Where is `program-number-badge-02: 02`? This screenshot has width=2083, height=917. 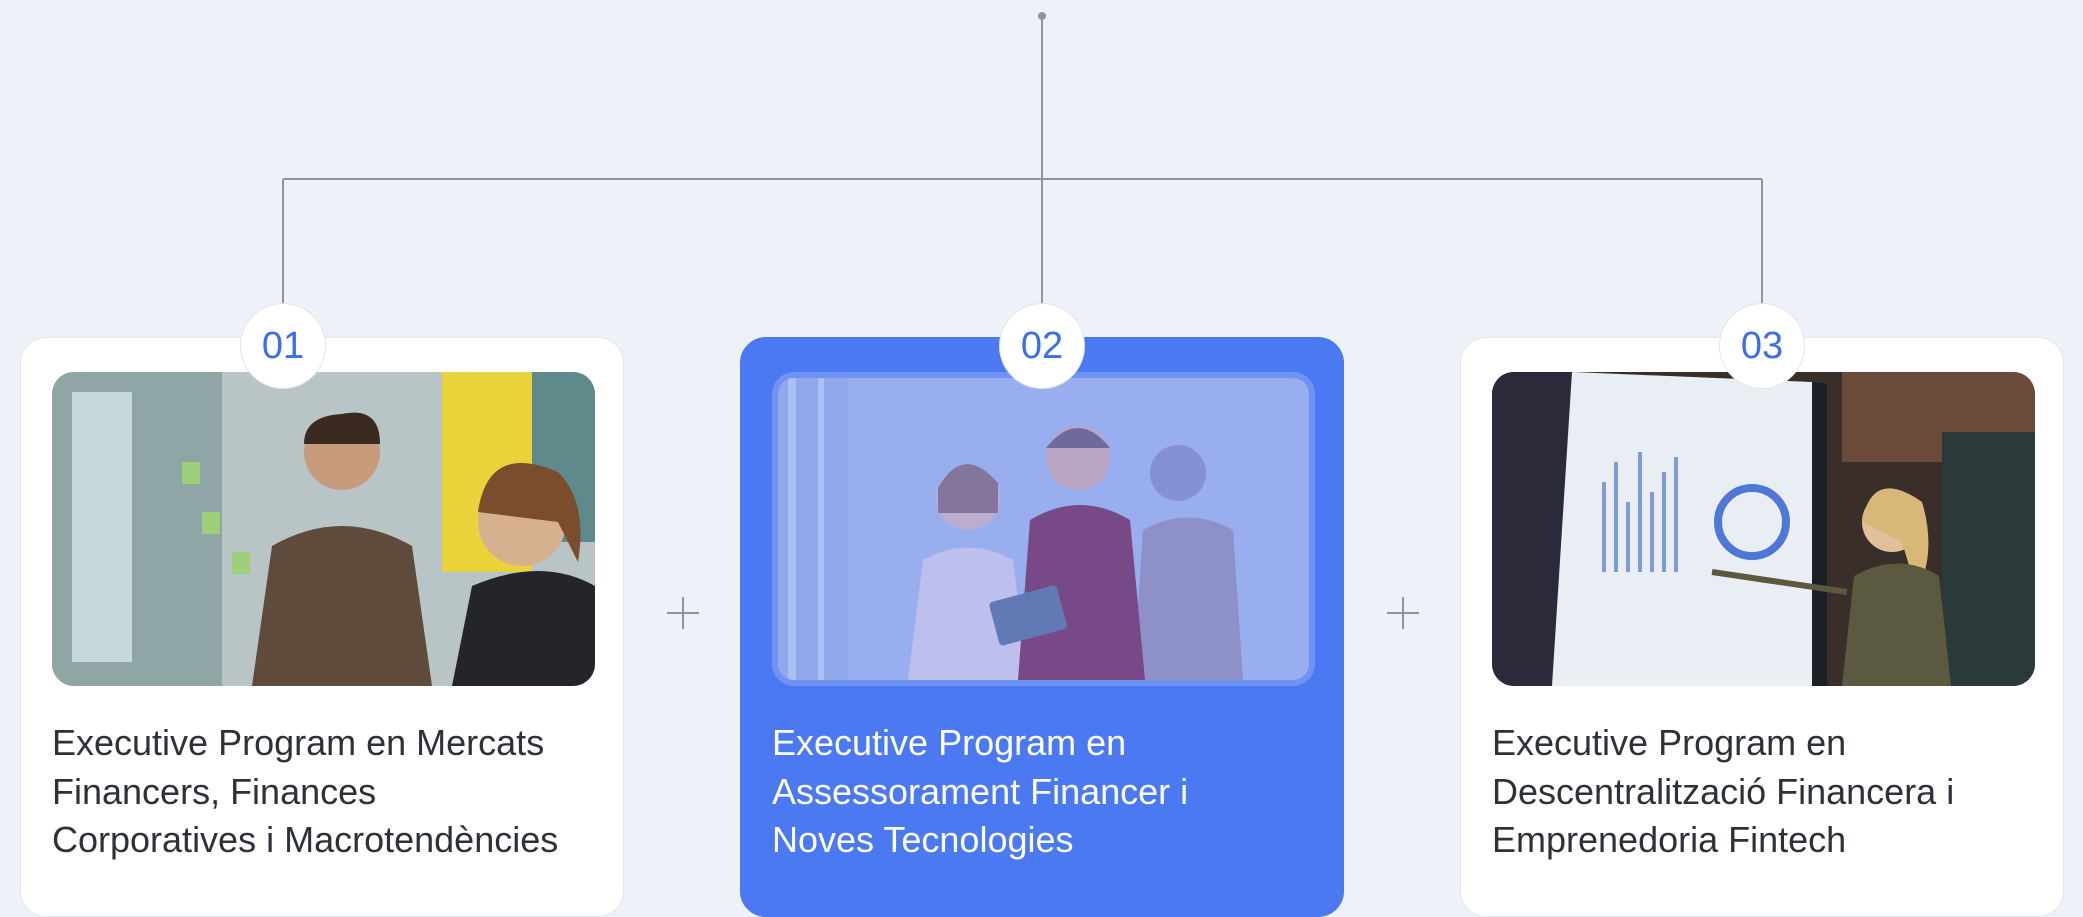
program-number-badge-02: 02 is located at coordinates (1042, 346).